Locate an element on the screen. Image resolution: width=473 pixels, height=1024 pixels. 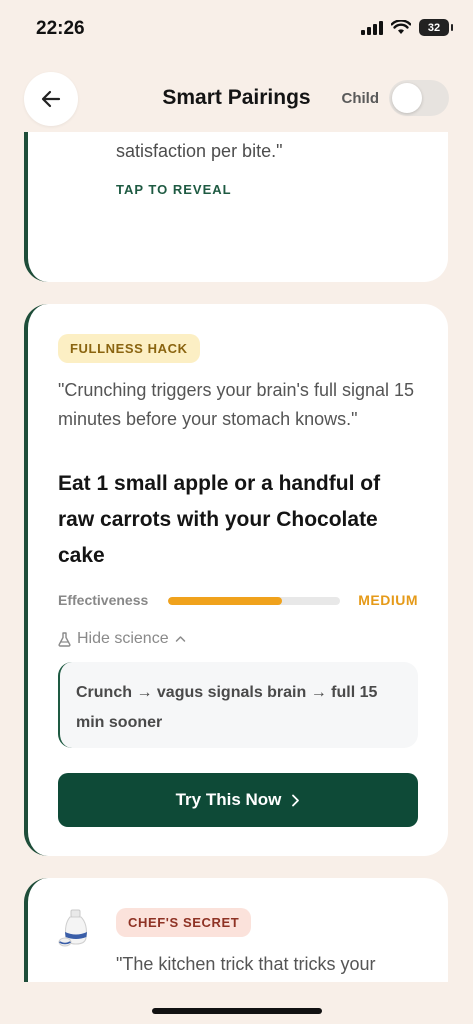
chevron-right-icon is located at coordinates (296, 800).